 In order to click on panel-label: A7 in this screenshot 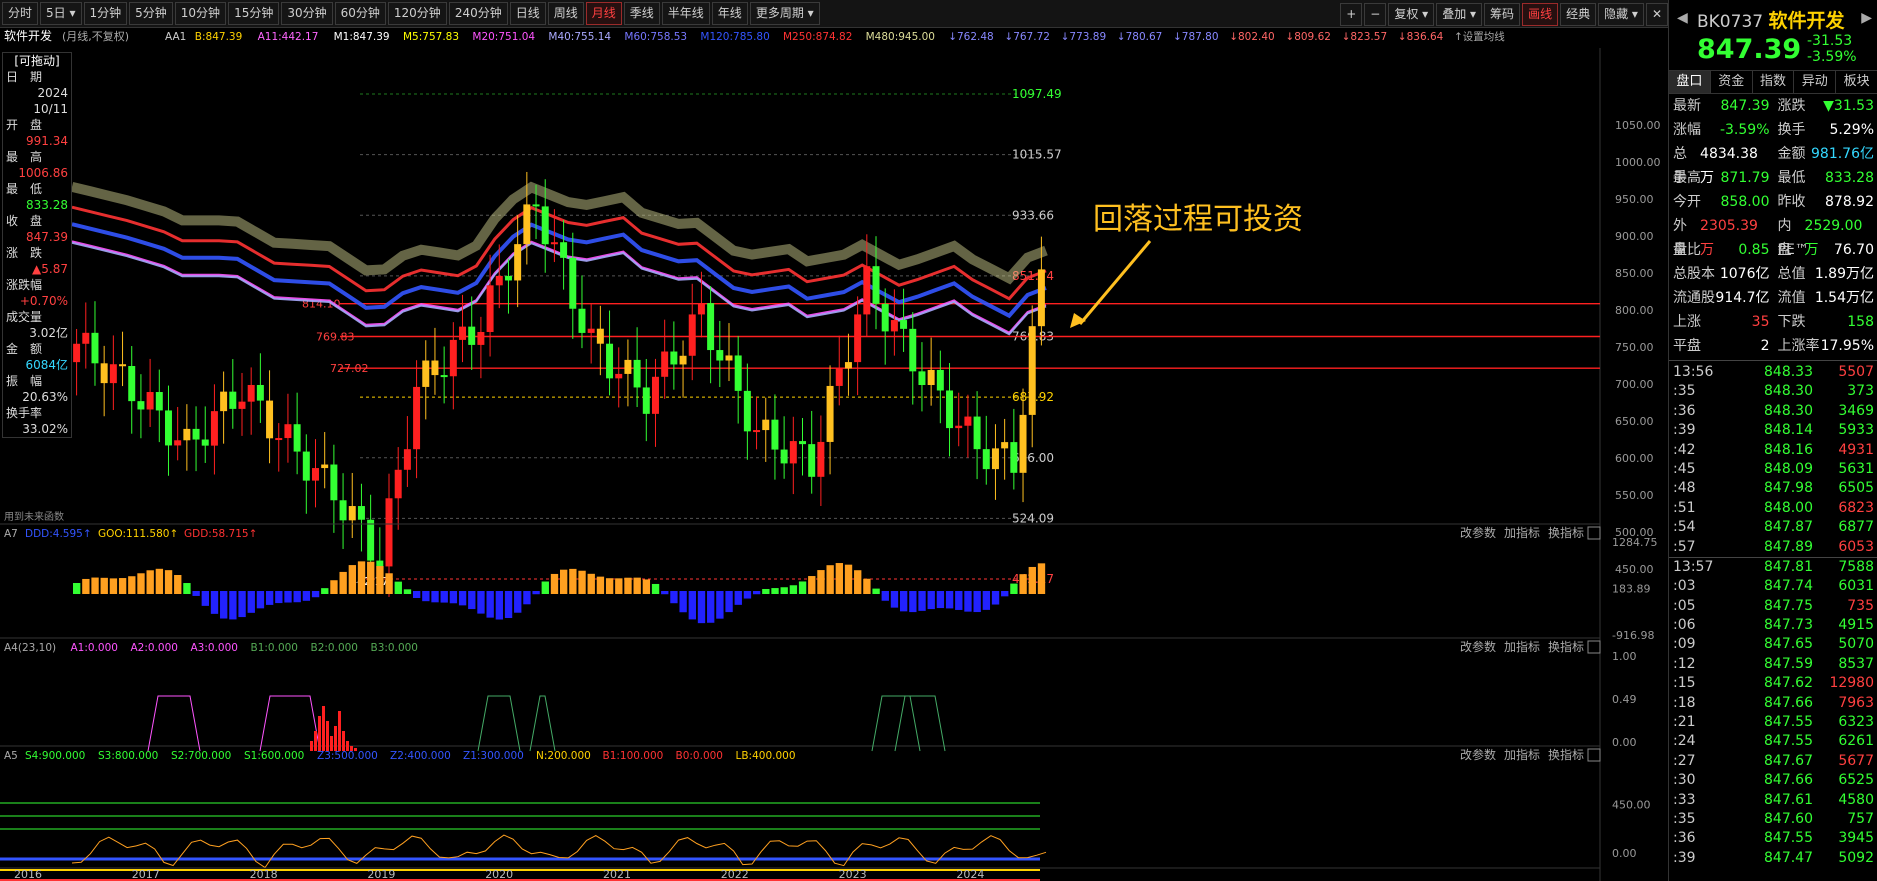, I will do `click(11, 534)`.